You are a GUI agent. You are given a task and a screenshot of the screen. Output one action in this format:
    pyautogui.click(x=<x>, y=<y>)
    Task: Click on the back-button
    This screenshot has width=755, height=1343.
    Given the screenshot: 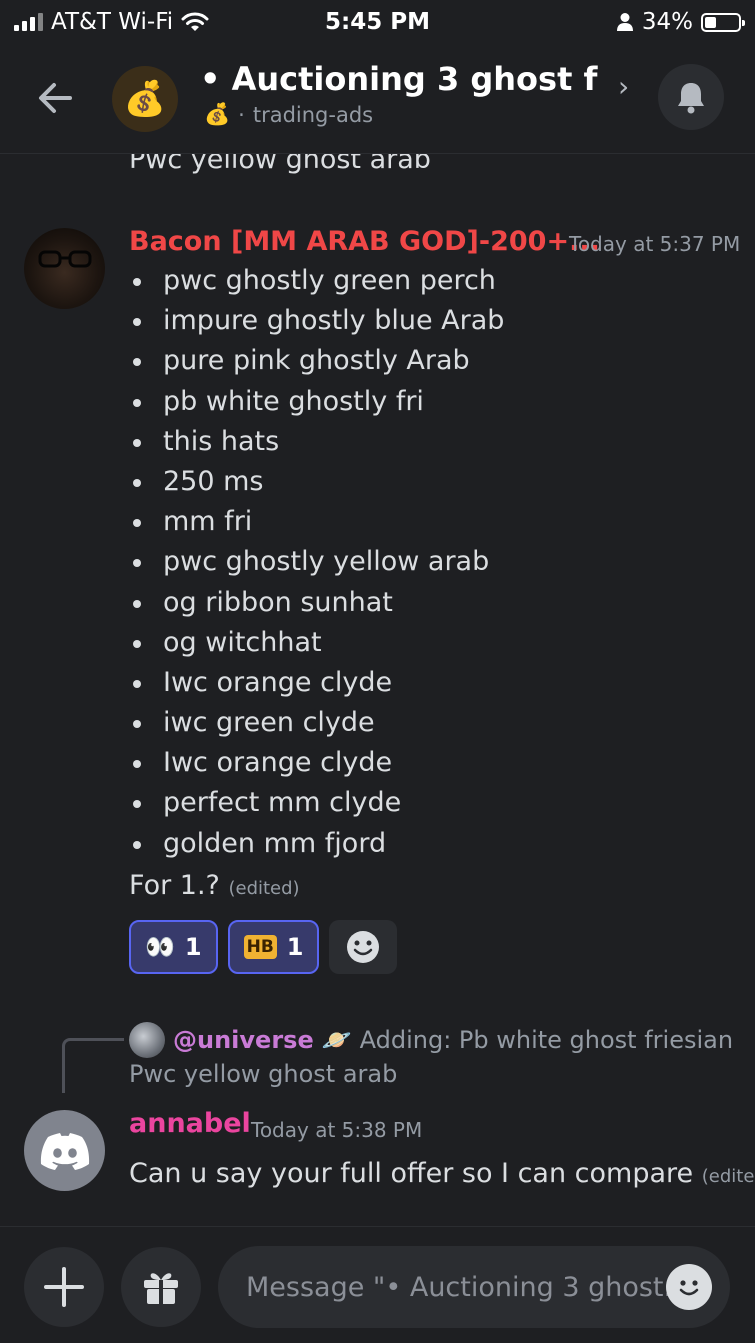 What is the action you would take?
    pyautogui.click(x=56, y=98)
    